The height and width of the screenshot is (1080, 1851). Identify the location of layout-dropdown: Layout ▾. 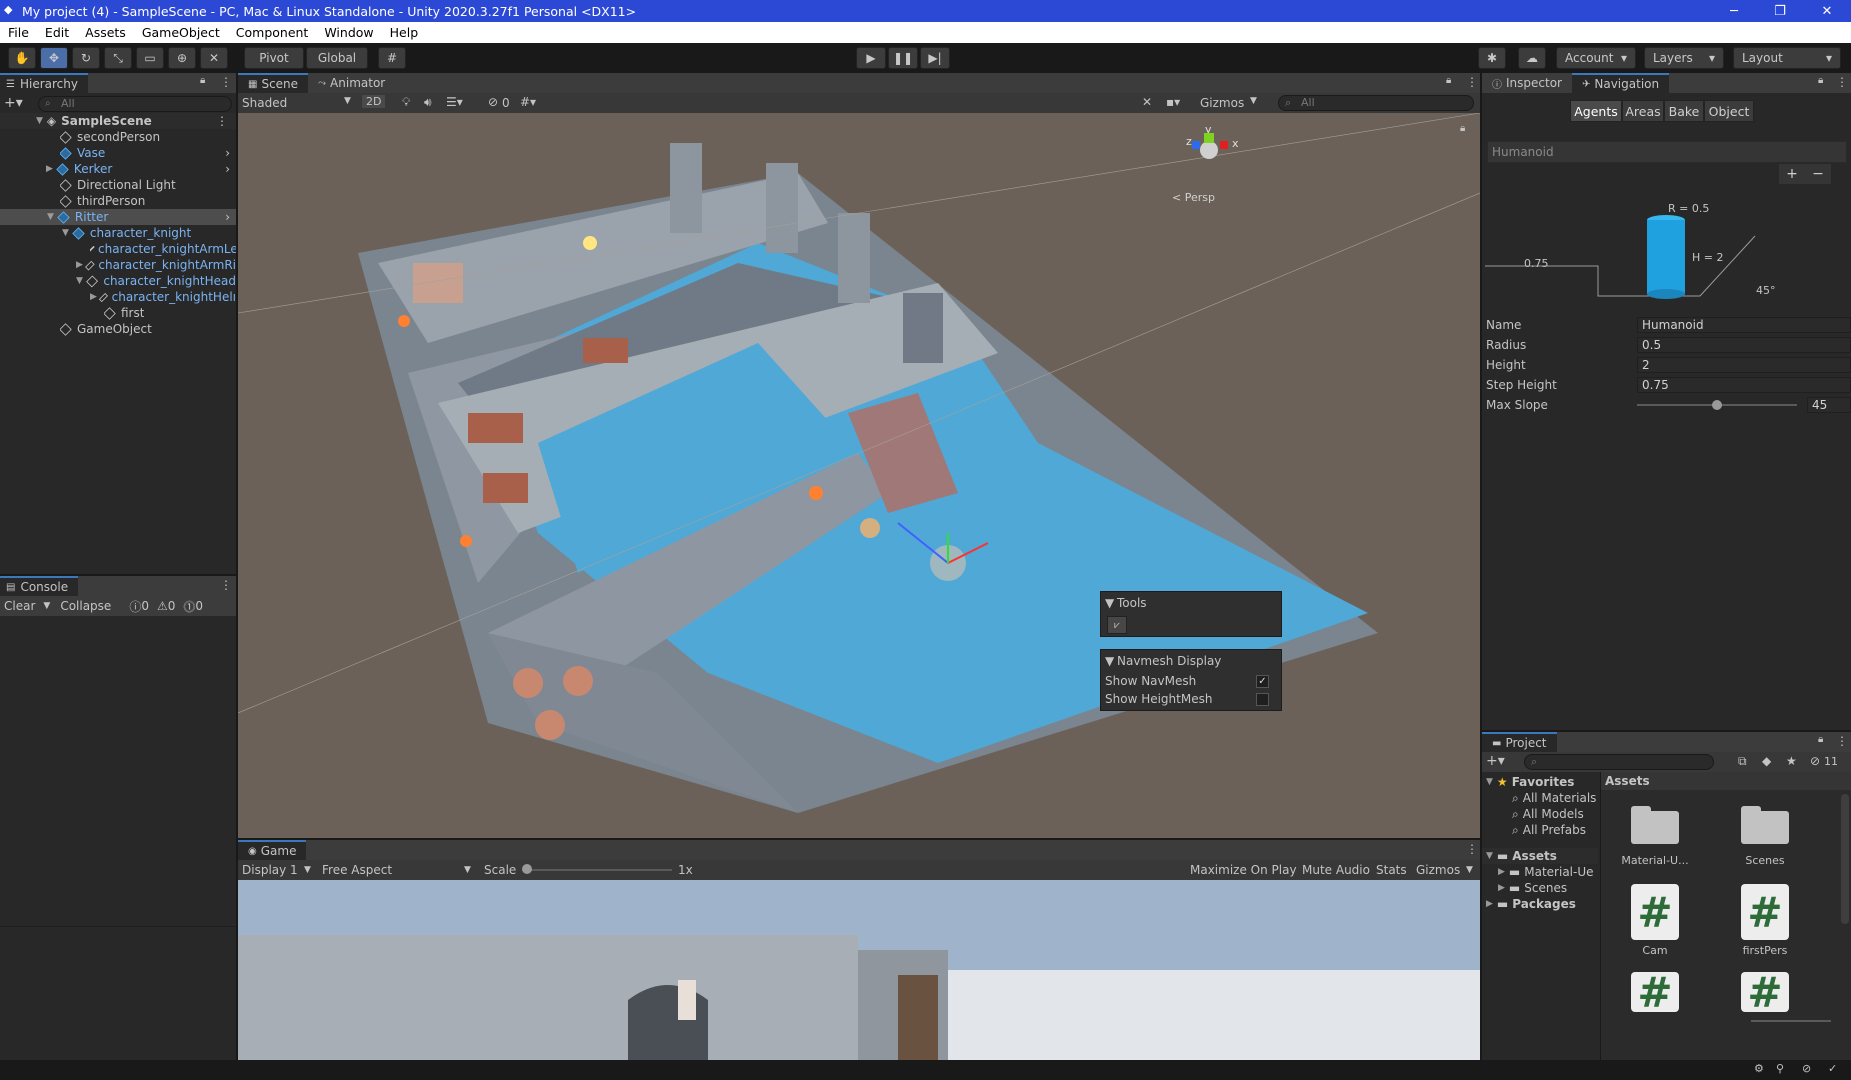
(1787, 58).